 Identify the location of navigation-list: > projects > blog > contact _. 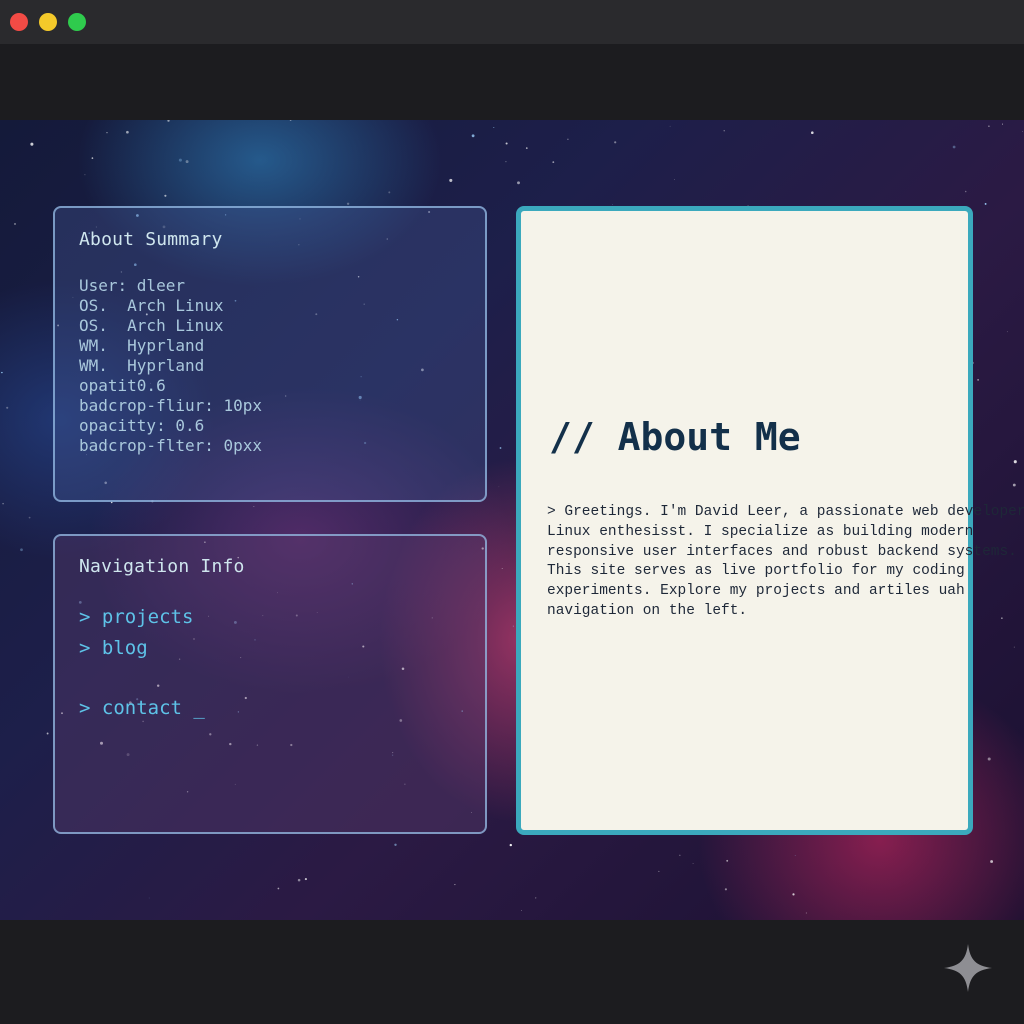
(142, 663).